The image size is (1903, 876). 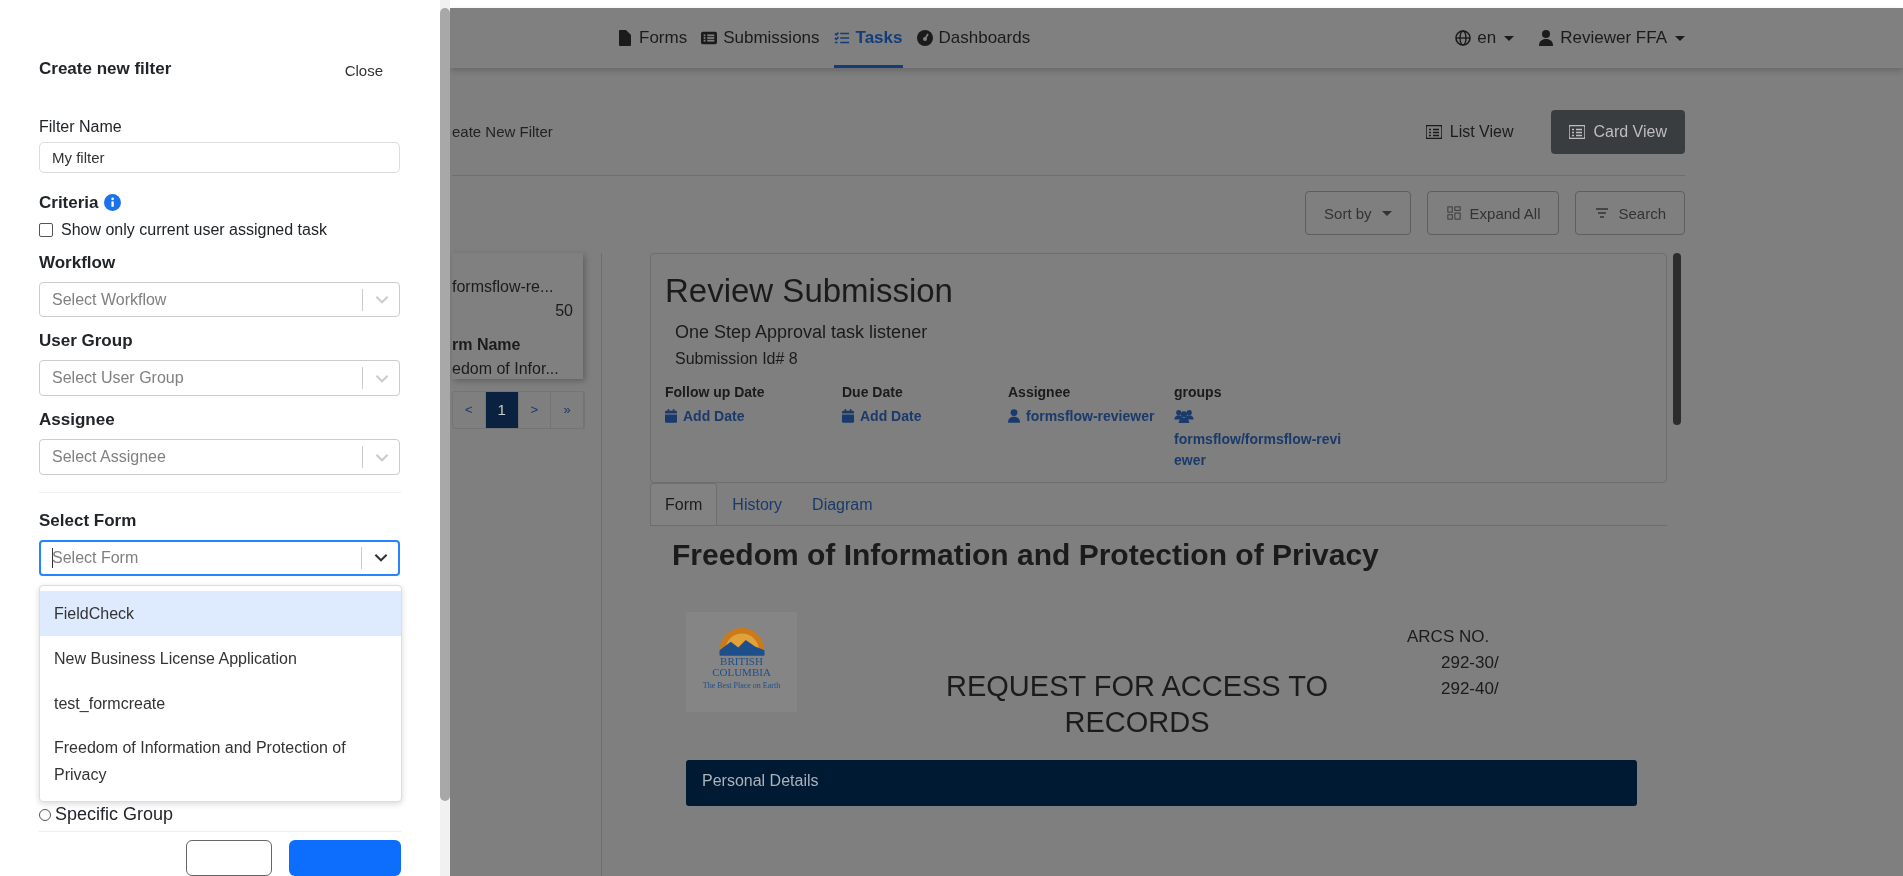 What do you see at coordinates (219, 557) in the screenshot?
I see `select-field: Select Form` at bounding box center [219, 557].